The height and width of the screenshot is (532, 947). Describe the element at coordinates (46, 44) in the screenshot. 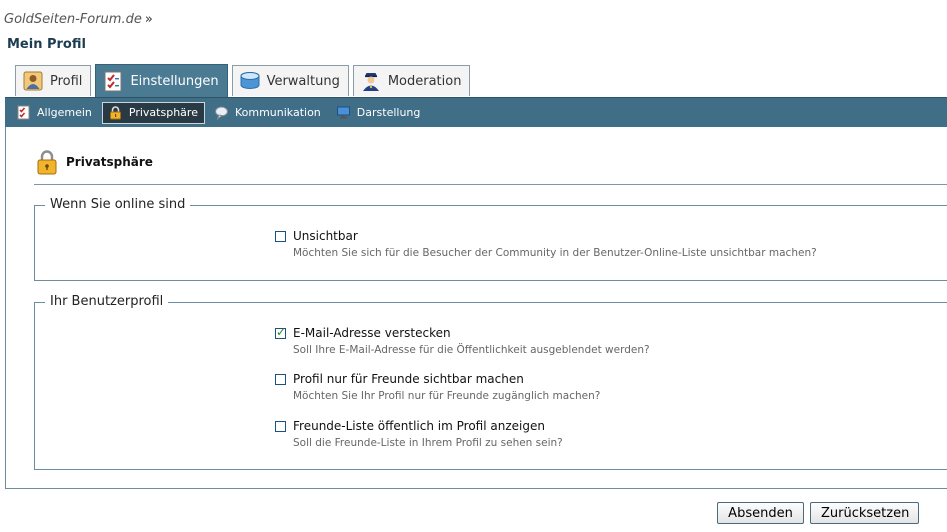

I see `page-title: Mein Profil` at that location.